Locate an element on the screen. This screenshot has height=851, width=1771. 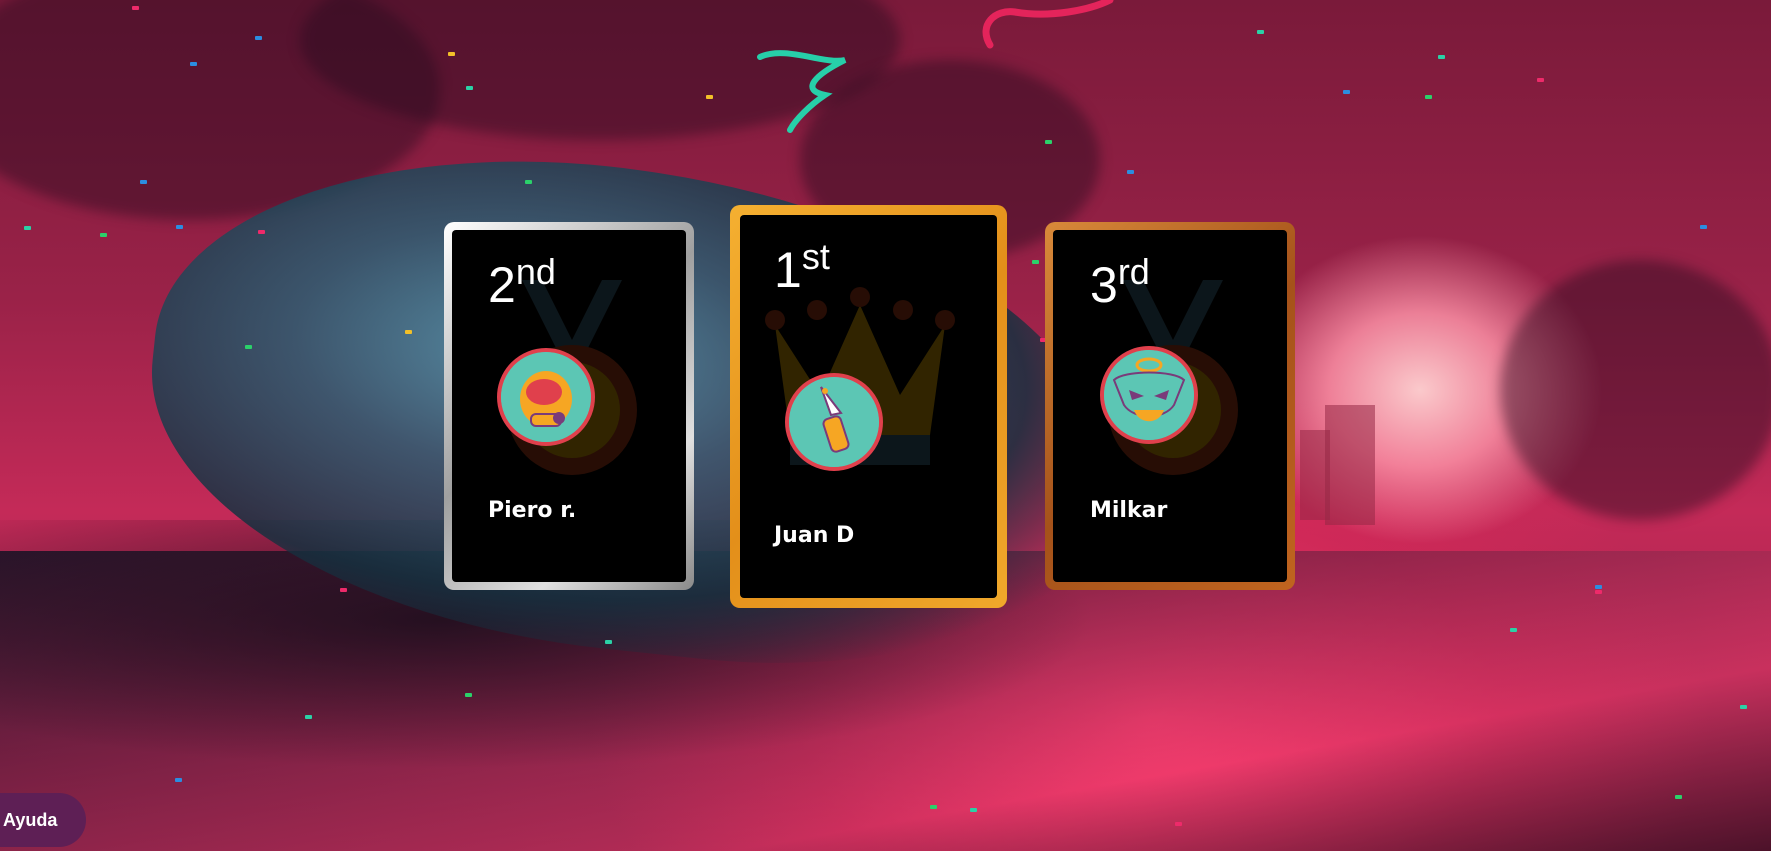
astronaut-helmet-icon is located at coordinates (546, 397).